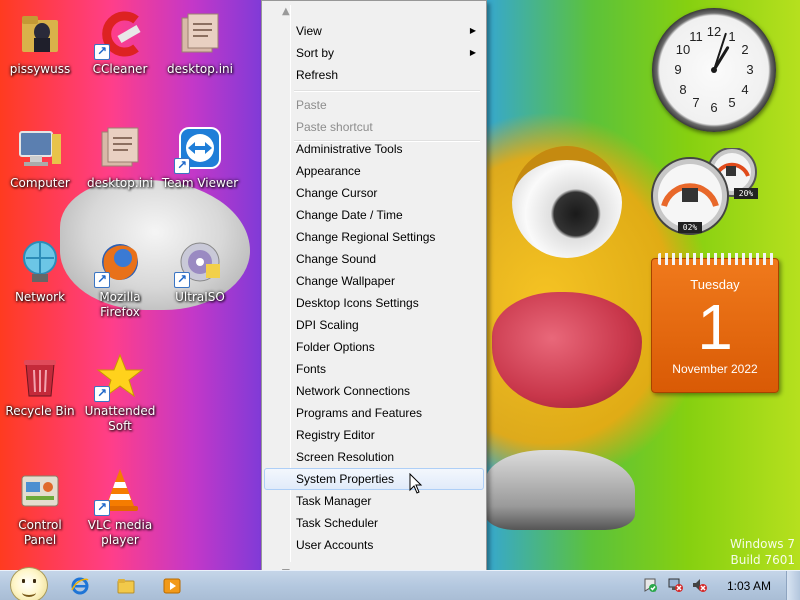  Describe the element at coordinates (29, 583) in the screenshot. I see `start-button` at that location.